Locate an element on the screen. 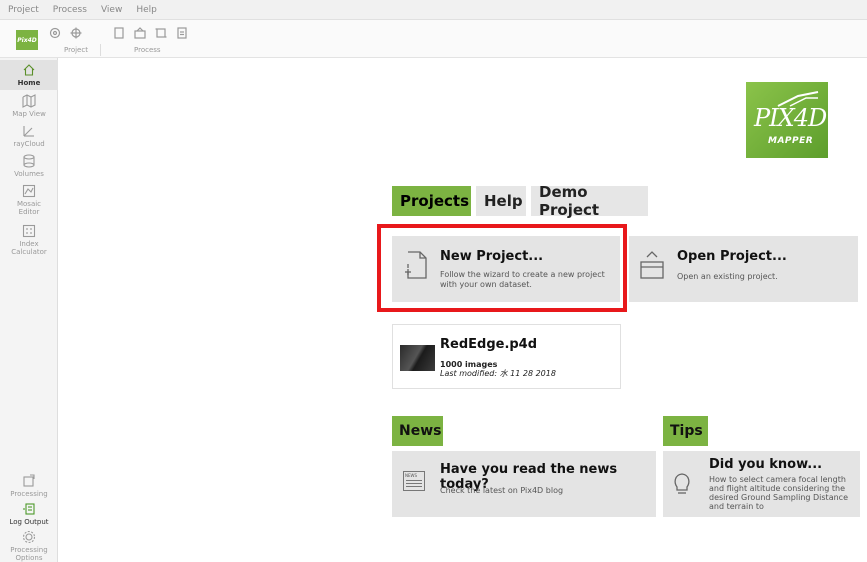 Image resolution: width=867 pixels, height=562 pixels. toolbar-project-label: Project is located at coordinates (76, 50).